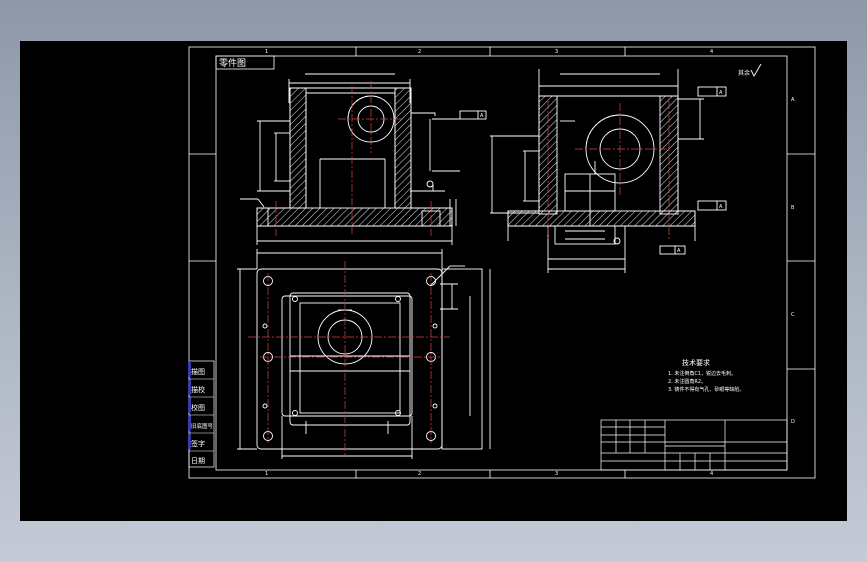 This screenshot has width=867, height=562. I want to click on zone-right-d: D, so click(793, 422).